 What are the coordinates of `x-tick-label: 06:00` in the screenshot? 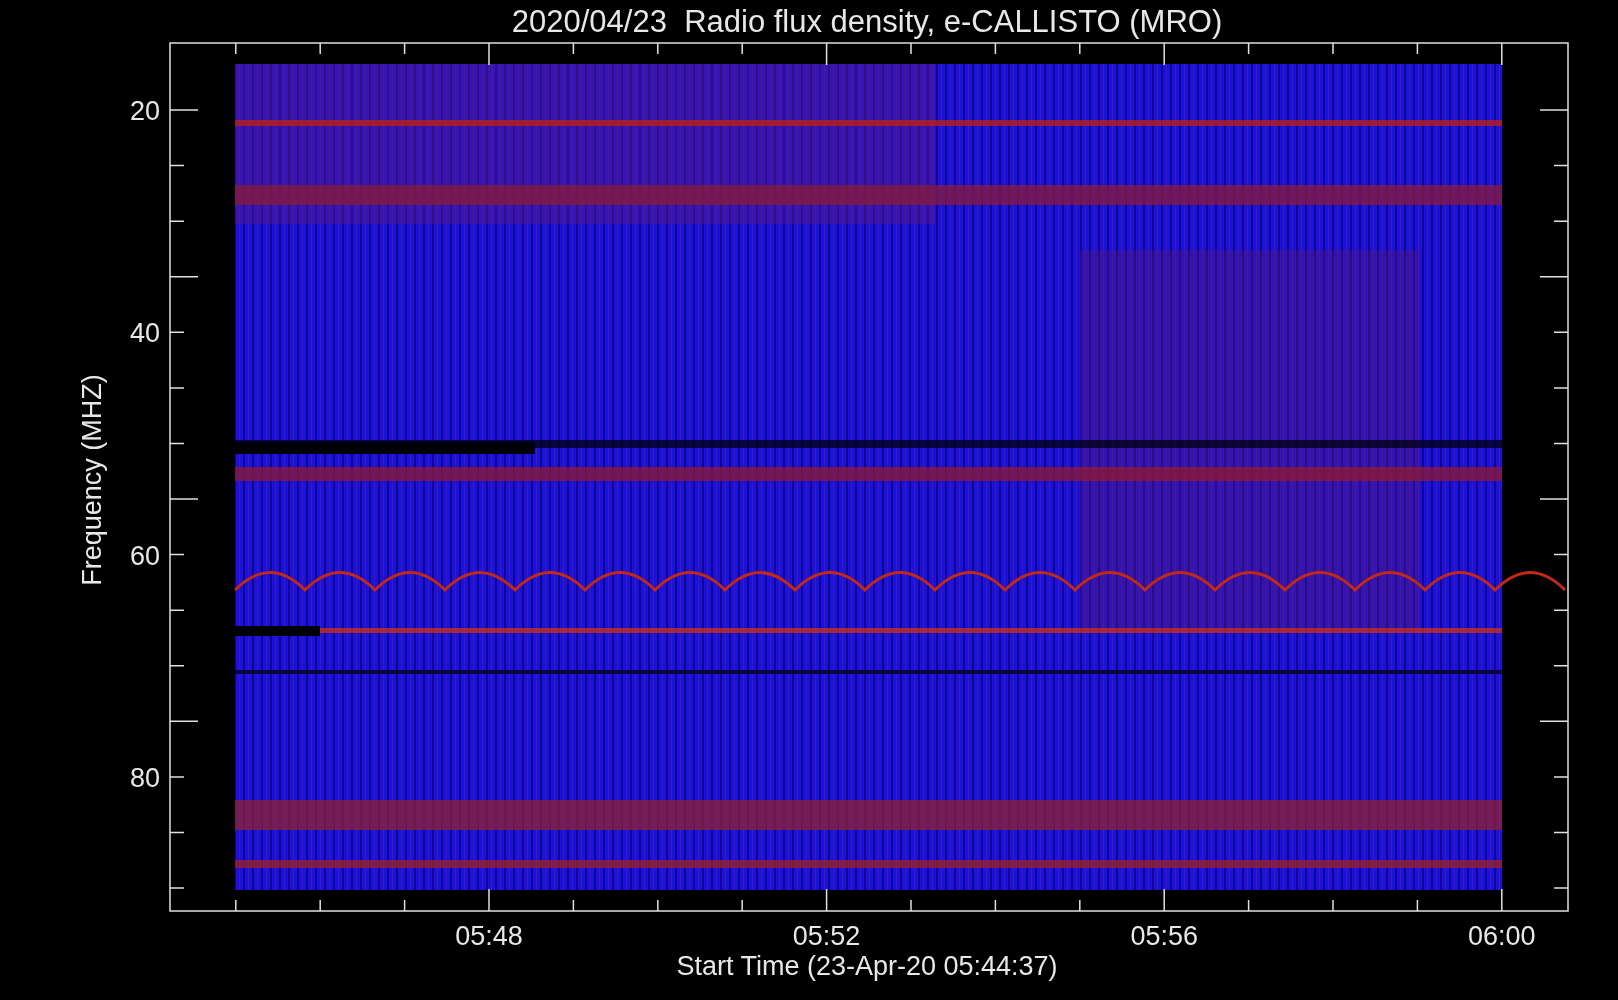 It's located at (1502, 936).